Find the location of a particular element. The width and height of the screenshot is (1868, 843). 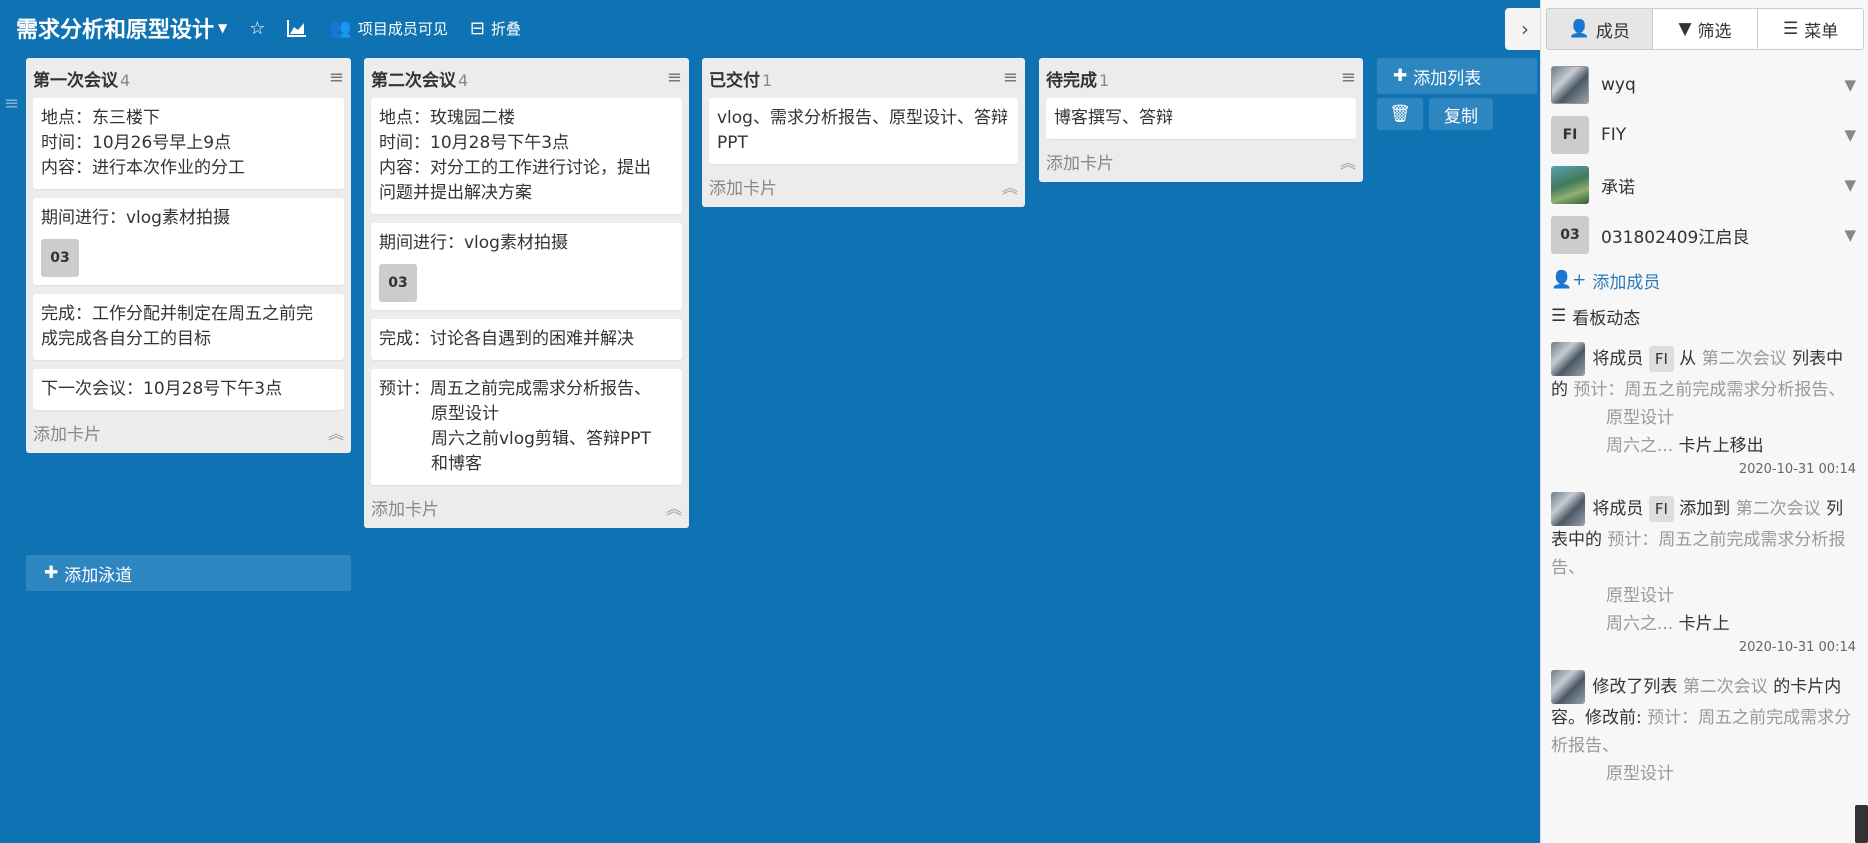

list-title: 第一次会议 is located at coordinates (75, 81).